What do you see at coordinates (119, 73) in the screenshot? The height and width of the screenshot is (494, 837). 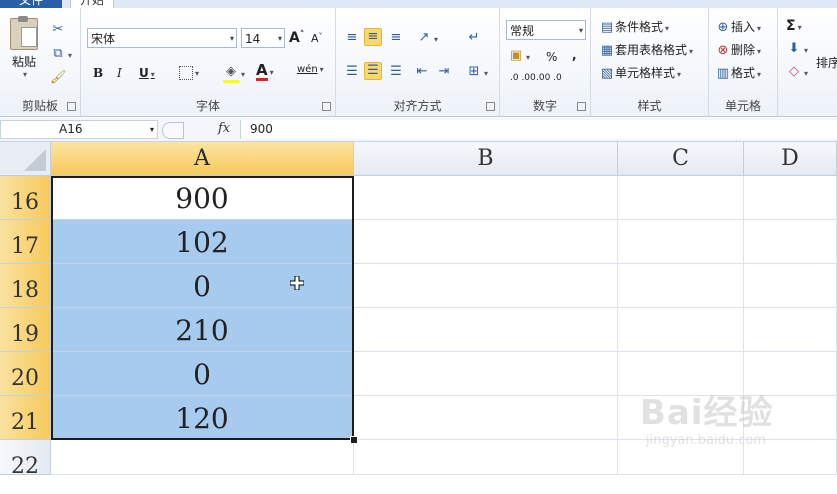 I see `italic-button: I` at bounding box center [119, 73].